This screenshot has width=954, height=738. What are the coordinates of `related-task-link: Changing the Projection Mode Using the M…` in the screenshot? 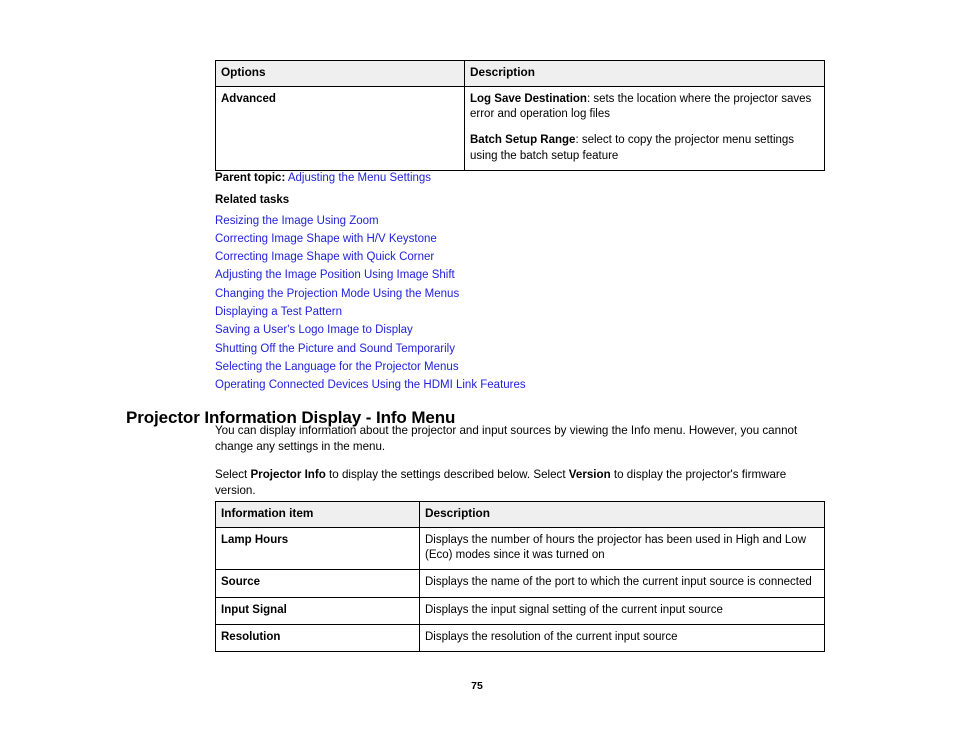 It's located at (337, 294).